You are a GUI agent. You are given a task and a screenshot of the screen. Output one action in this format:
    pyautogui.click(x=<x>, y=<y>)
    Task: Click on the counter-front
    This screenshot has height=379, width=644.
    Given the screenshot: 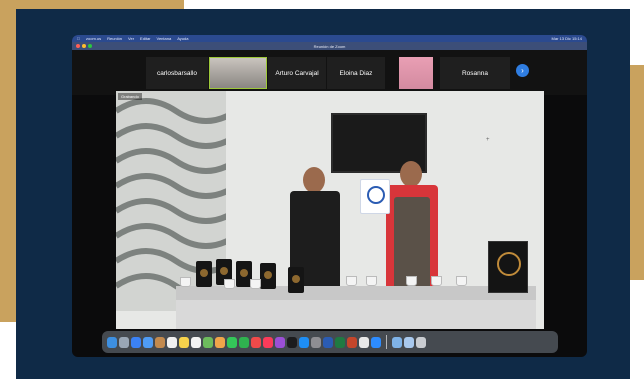 What is the action you would take?
    pyautogui.click(x=356, y=314)
    